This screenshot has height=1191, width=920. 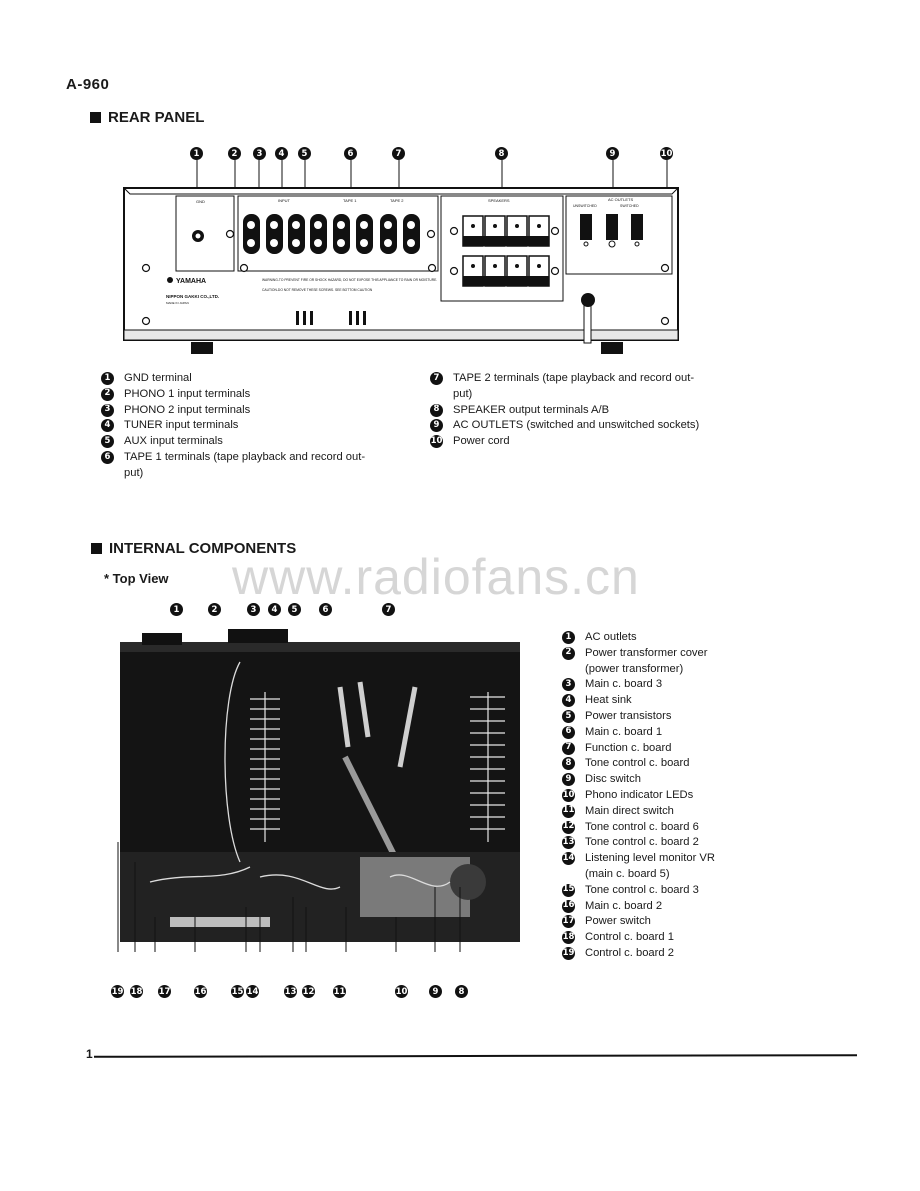 I want to click on legend-text: TUNER input terminals, so click(x=181, y=425).